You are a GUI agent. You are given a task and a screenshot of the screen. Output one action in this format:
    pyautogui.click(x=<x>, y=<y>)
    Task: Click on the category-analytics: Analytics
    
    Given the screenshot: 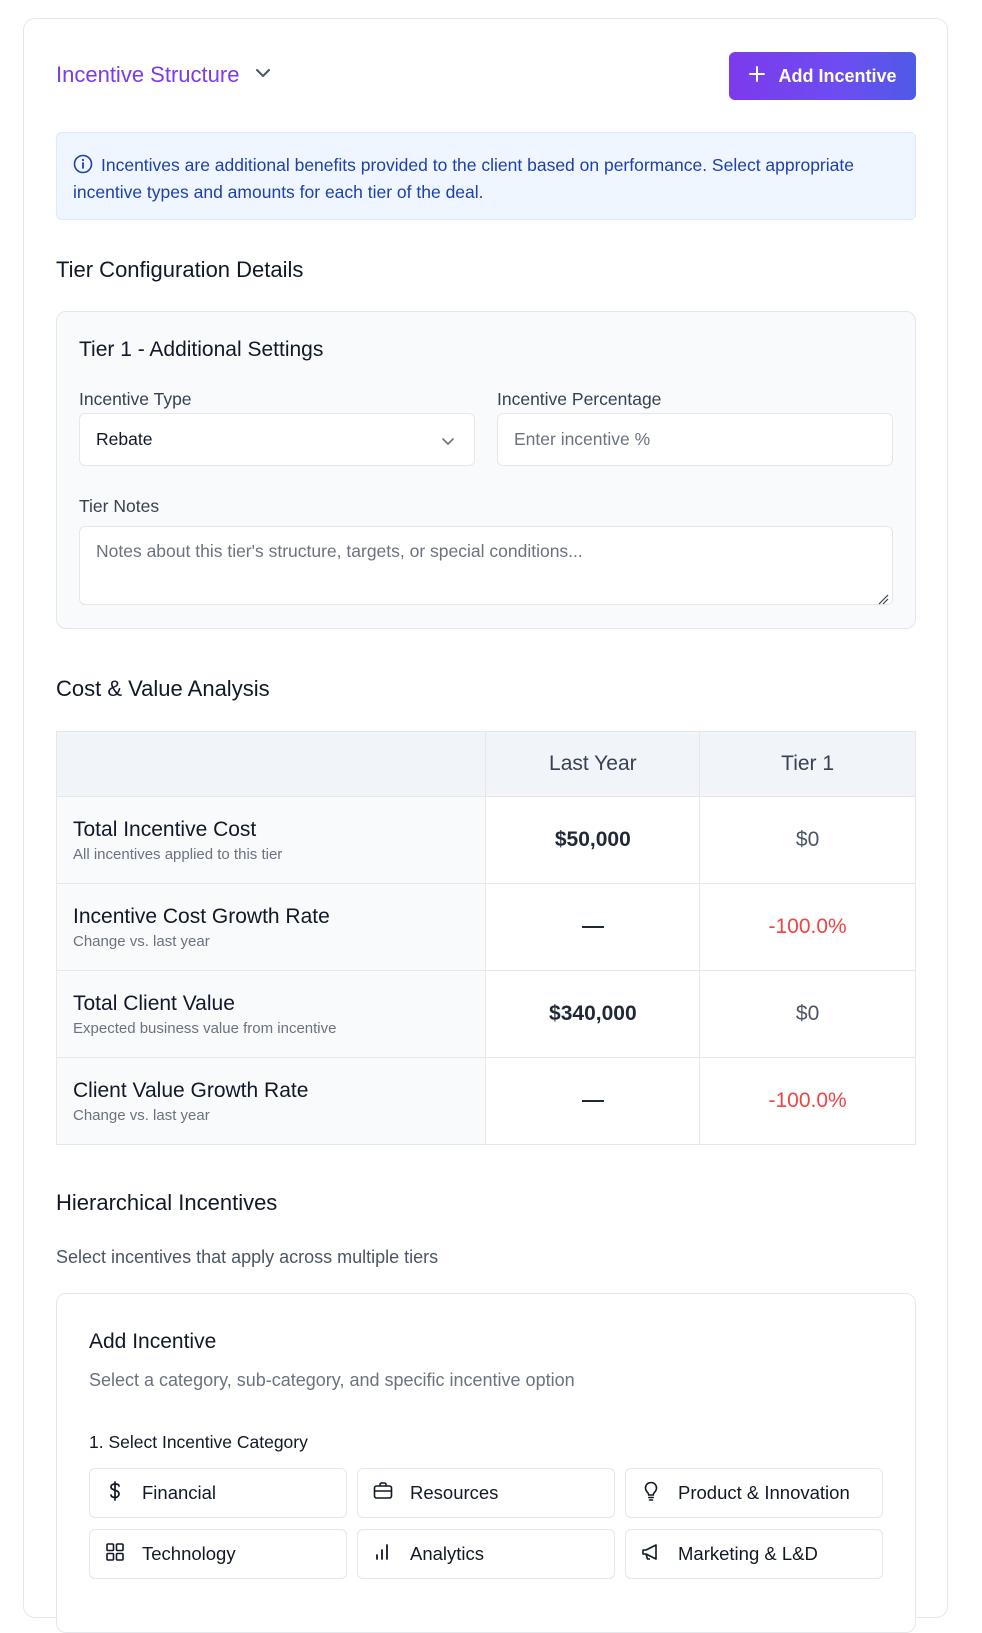 What is the action you would take?
    pyautogui.click(x=486, y=1554)
    